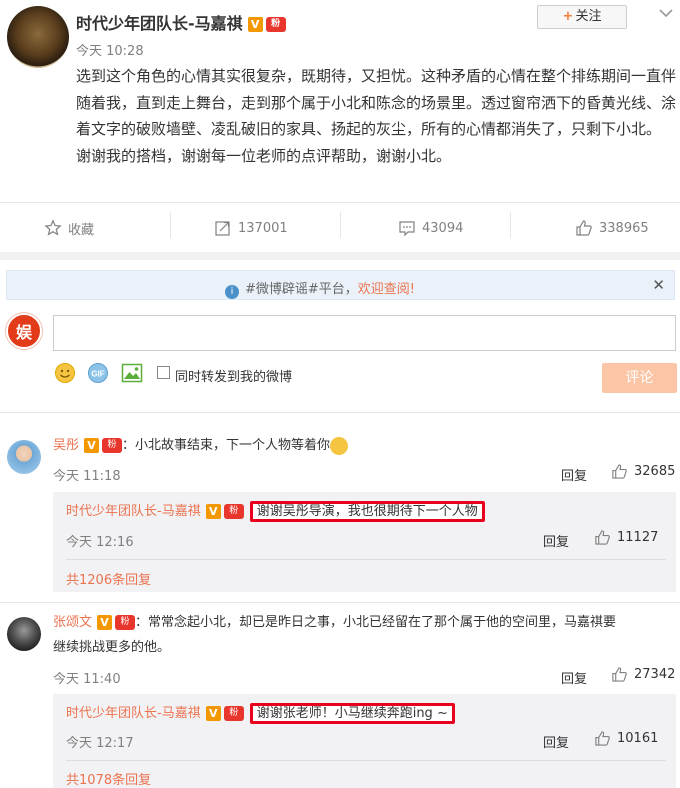 The height and width of the screenshot is (788, 680). What do you see at coordinates (624, 228) in the screenshot?
I see `like-count: 338965` at bounding box center [624, 228].